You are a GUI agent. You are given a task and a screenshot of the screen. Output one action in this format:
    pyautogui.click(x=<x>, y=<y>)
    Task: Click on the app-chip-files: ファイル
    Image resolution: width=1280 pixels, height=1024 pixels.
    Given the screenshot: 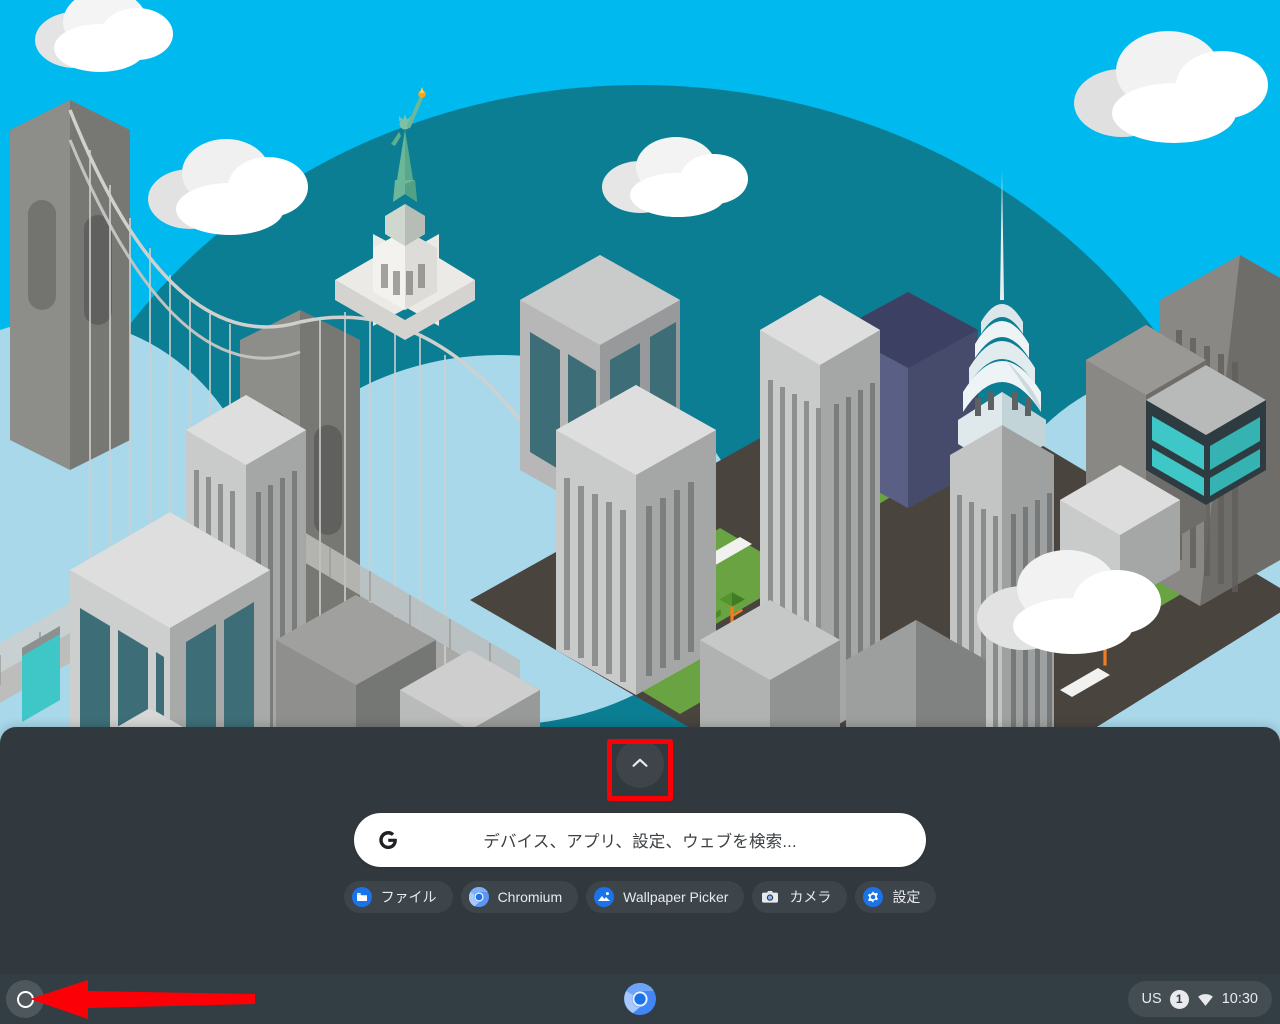 What is the action you would take?
    pyautogui.click(x=398, y=897)
    